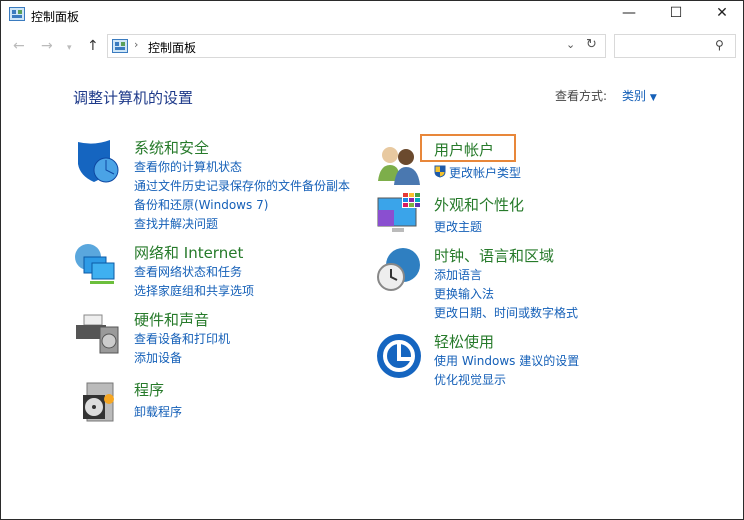 Image resolution: width=744 pixels, height=520 pixels. What do you see at coordinates (722, 13) in the screenshot?
I see `close-button: ✕` at bounding box center [722, 13].